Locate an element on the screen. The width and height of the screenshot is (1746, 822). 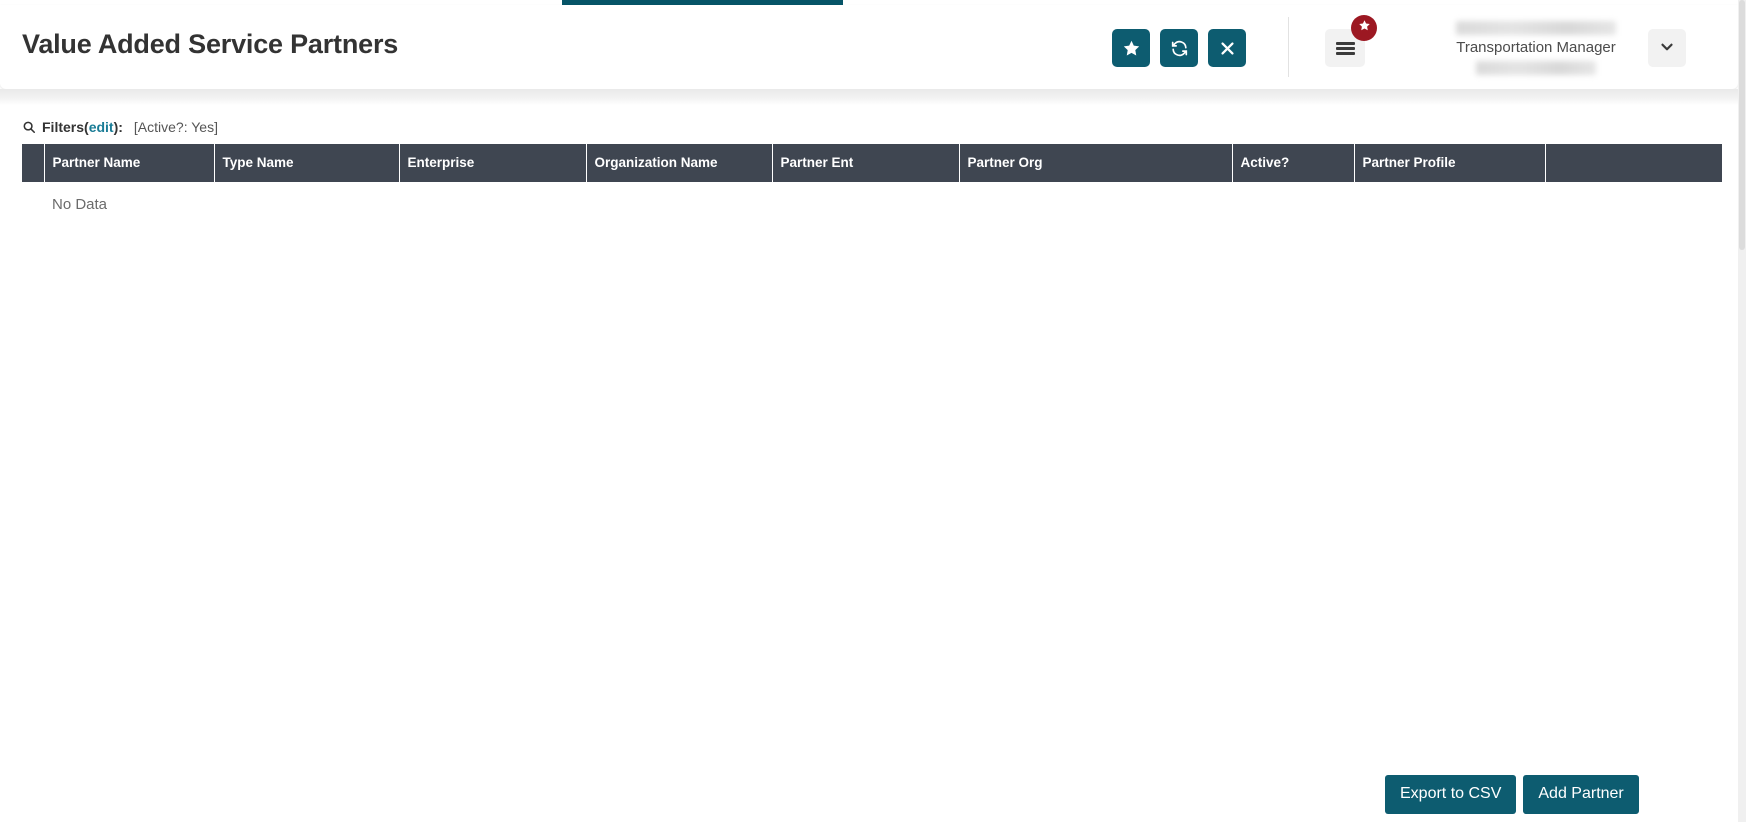
table-body: No Data is located at coordinates (872, 202).